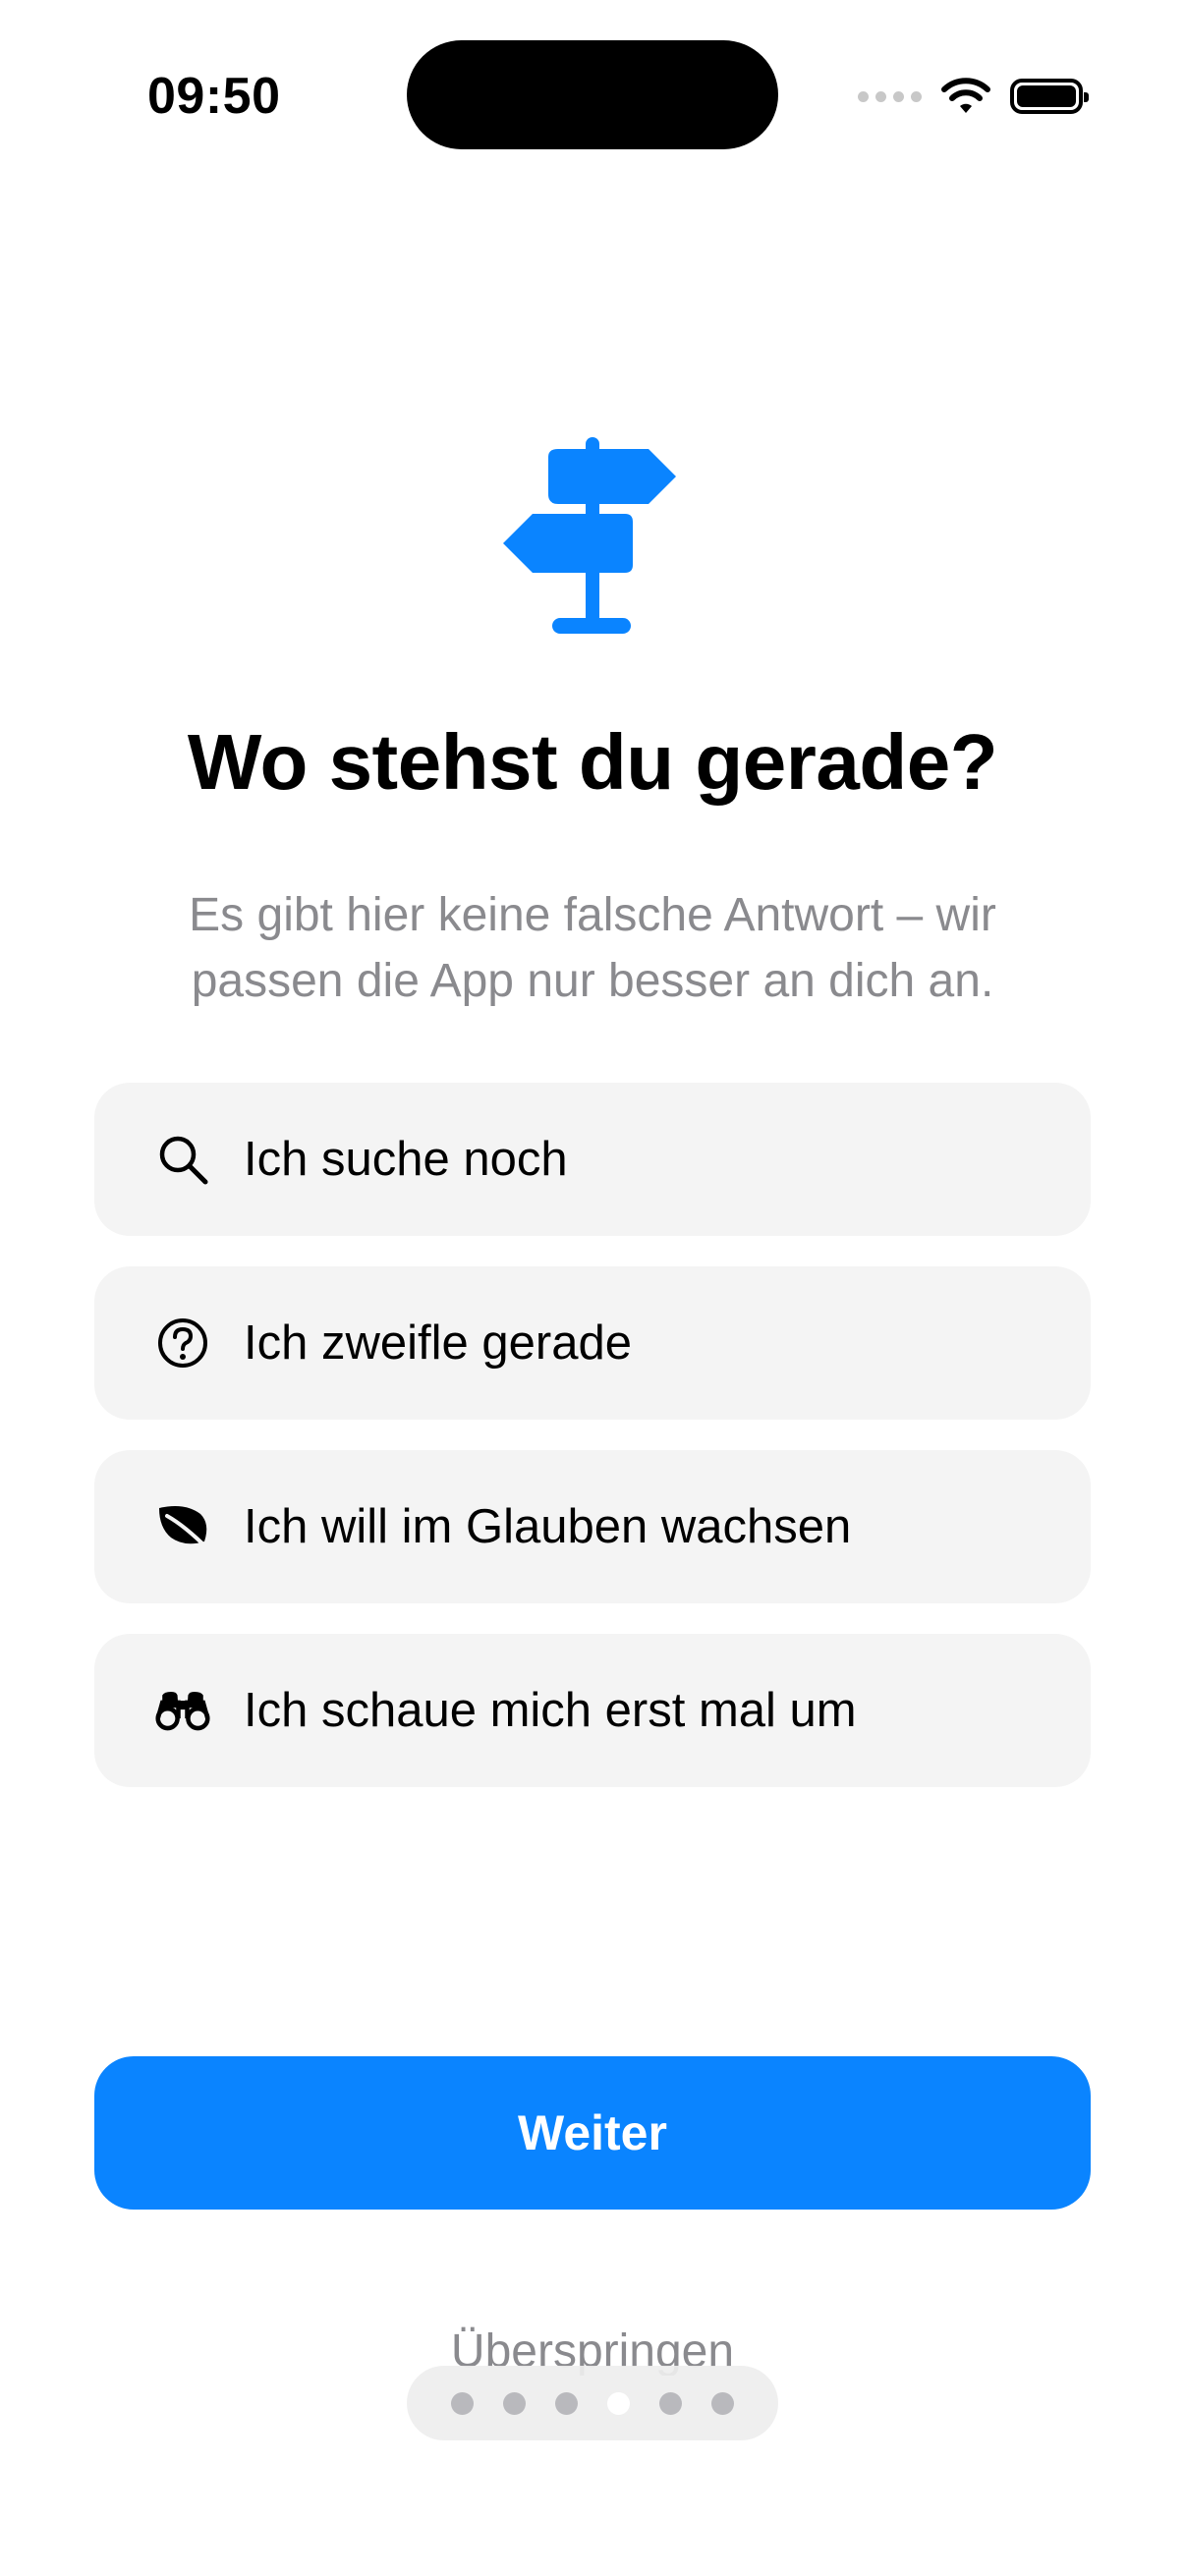 The width and height of the screenshot is (1185, 2576). I want to click on question-circle-icon, so click(183, 1343).